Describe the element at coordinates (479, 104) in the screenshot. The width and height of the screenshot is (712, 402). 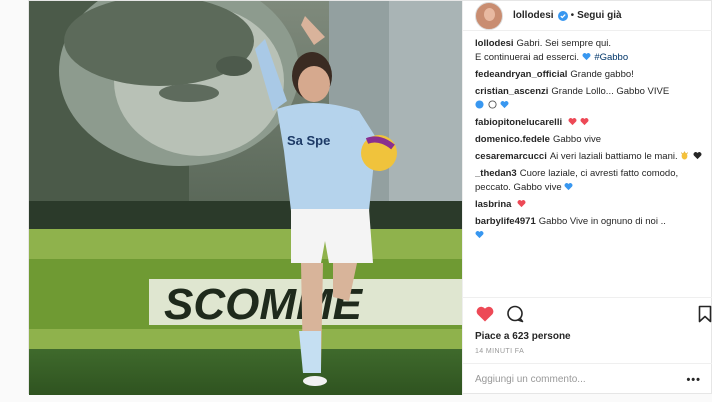
I see `blue-circle-icon` at that location.